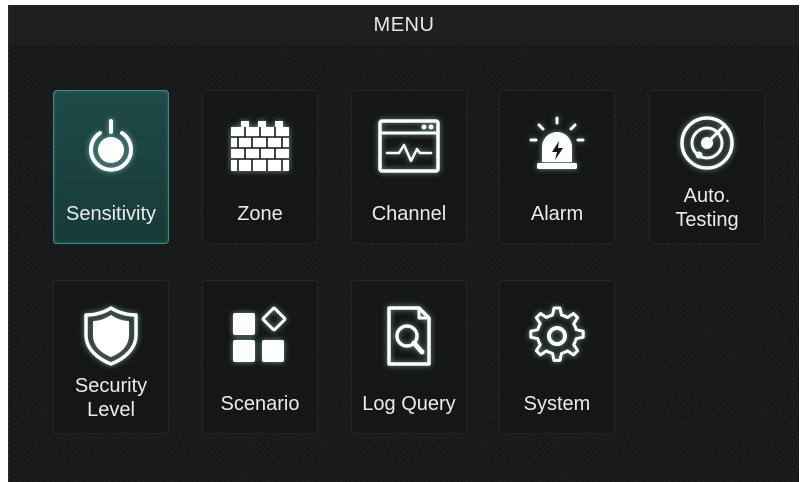  What do you see at coordinates (260, 214) in the screenshot?
I see `tile-label: Zone` at bounding box center [260, 214].